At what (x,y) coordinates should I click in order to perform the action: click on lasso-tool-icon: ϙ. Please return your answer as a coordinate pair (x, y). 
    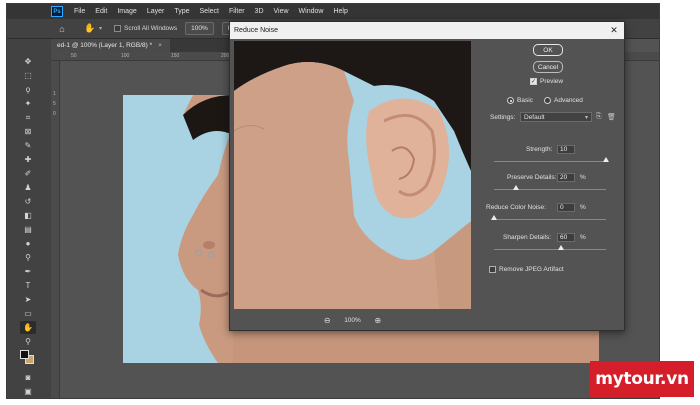
    Looking at the image, I should click on (28, 89).